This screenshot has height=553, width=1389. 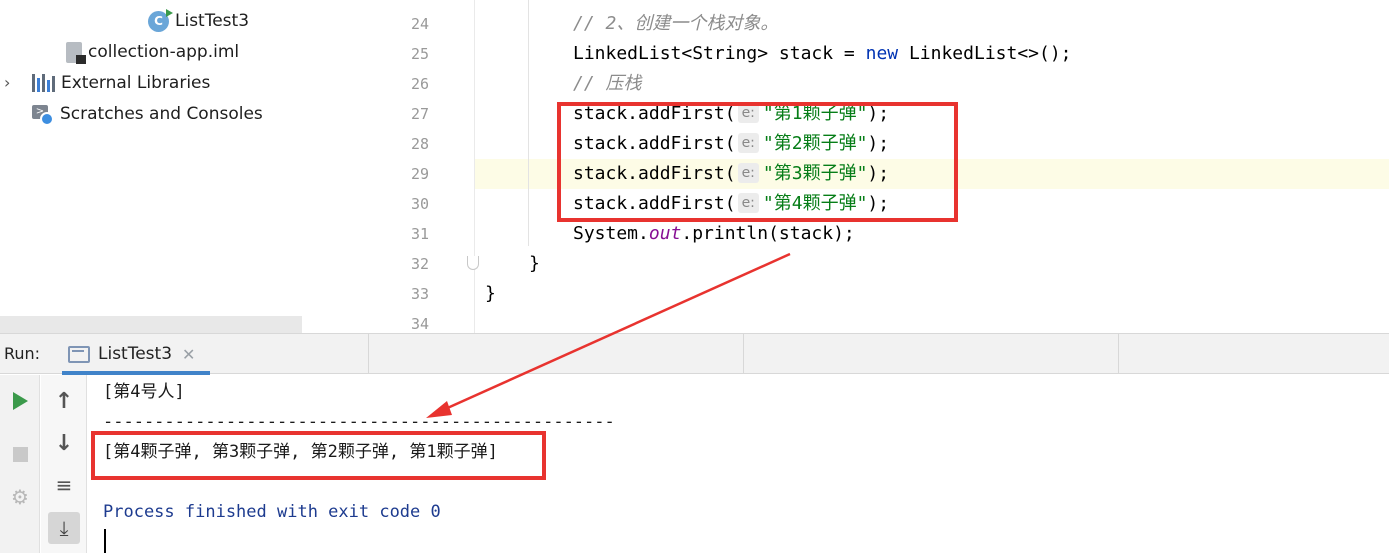 I want to click on tree-item-collection-app-iml: collection-app.iml, so click(x=152, y=52).